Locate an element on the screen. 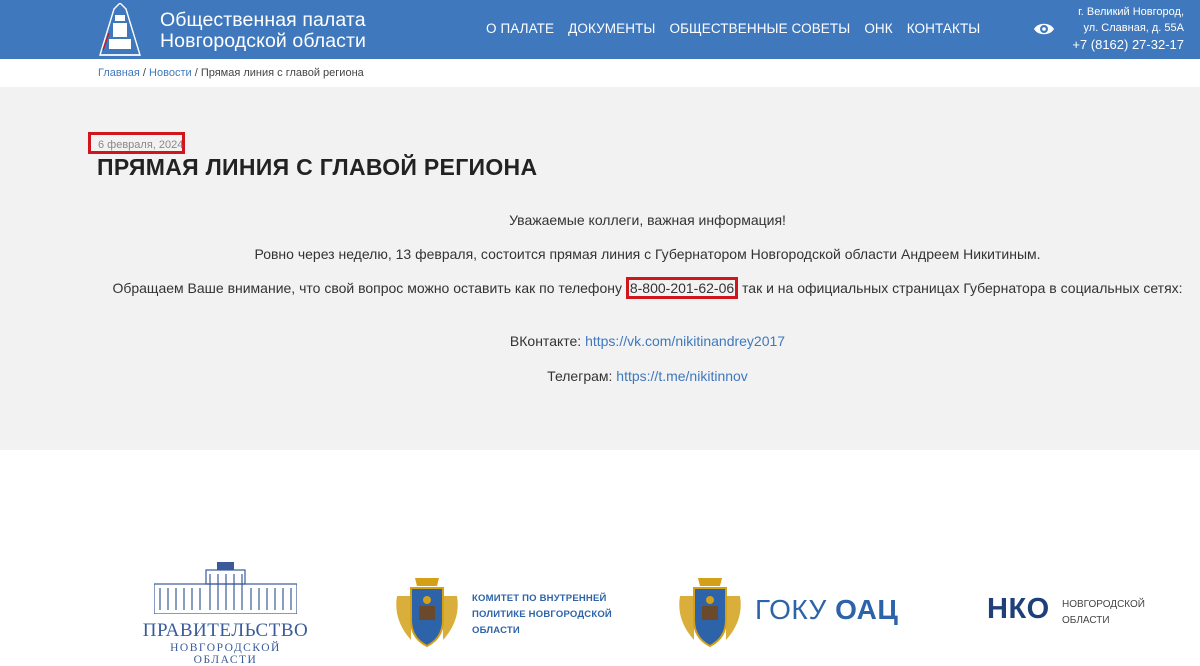 Image resolution: width=1200 pixels, height=666 pixels. goku-light: ГОКУ is located at coordinates (795, 609).